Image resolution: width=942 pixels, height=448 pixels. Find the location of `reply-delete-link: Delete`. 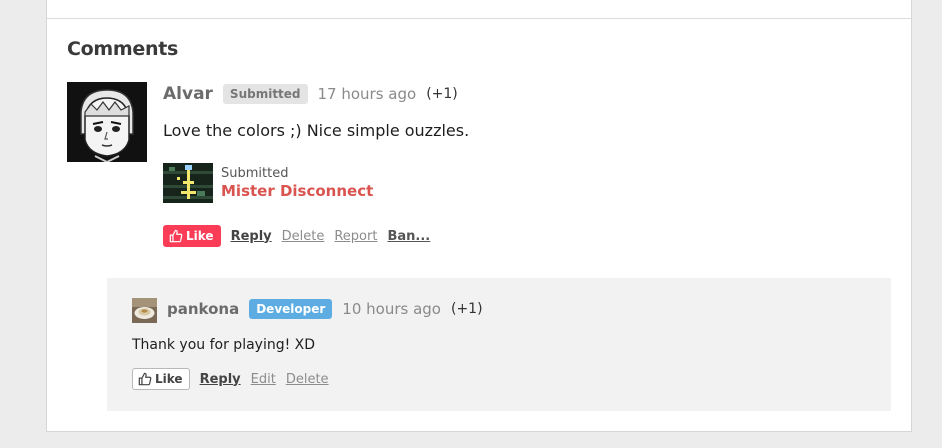

reply-delete-link: Delete is located at coordinates (307, 379).